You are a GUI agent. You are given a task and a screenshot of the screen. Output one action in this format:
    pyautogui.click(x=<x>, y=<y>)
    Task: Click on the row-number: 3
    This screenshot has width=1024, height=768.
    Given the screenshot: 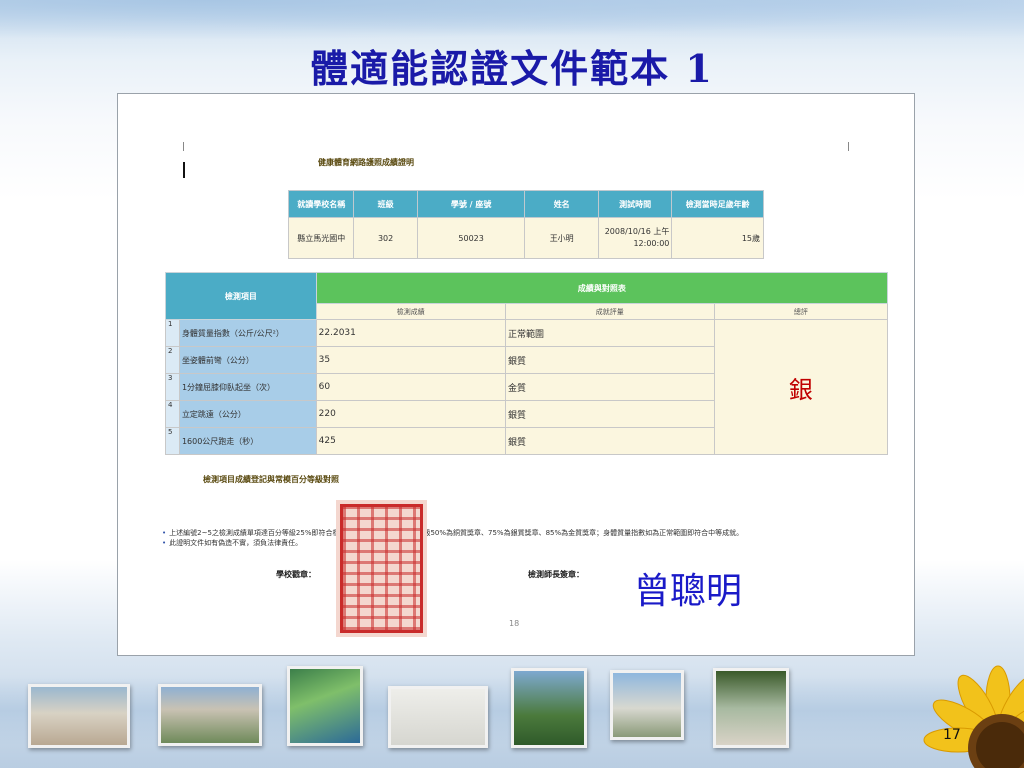 What is the action you would take?
    pyautogui.click(x=172, y=387)
    